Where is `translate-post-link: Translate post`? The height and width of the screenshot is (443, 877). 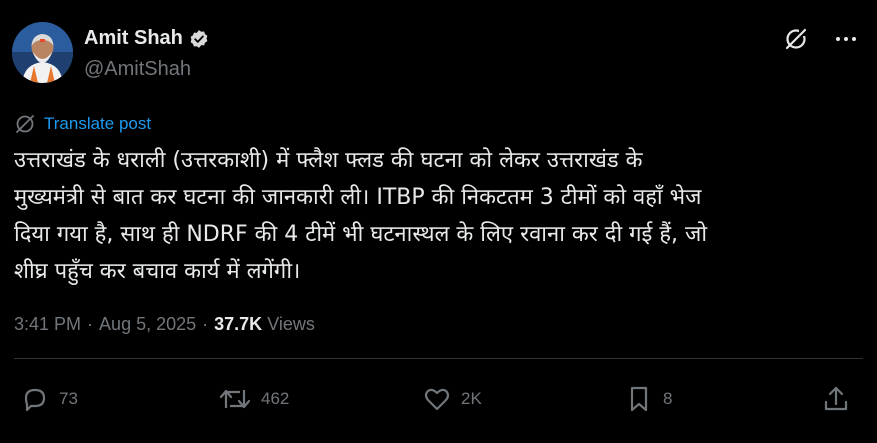 translate-post-link: Translate post is located at coordinates (82, 124).